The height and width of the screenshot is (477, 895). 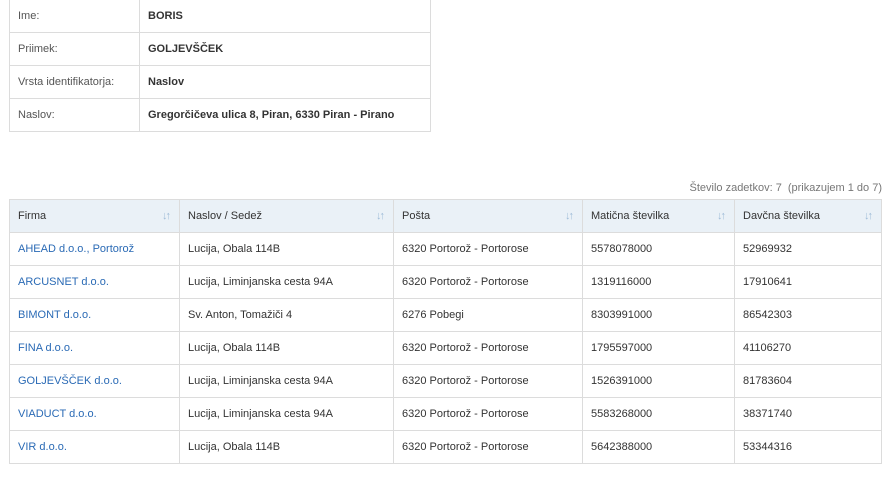 I want to click on column-header-label: Davčna številka, so click(x=782, y=216).